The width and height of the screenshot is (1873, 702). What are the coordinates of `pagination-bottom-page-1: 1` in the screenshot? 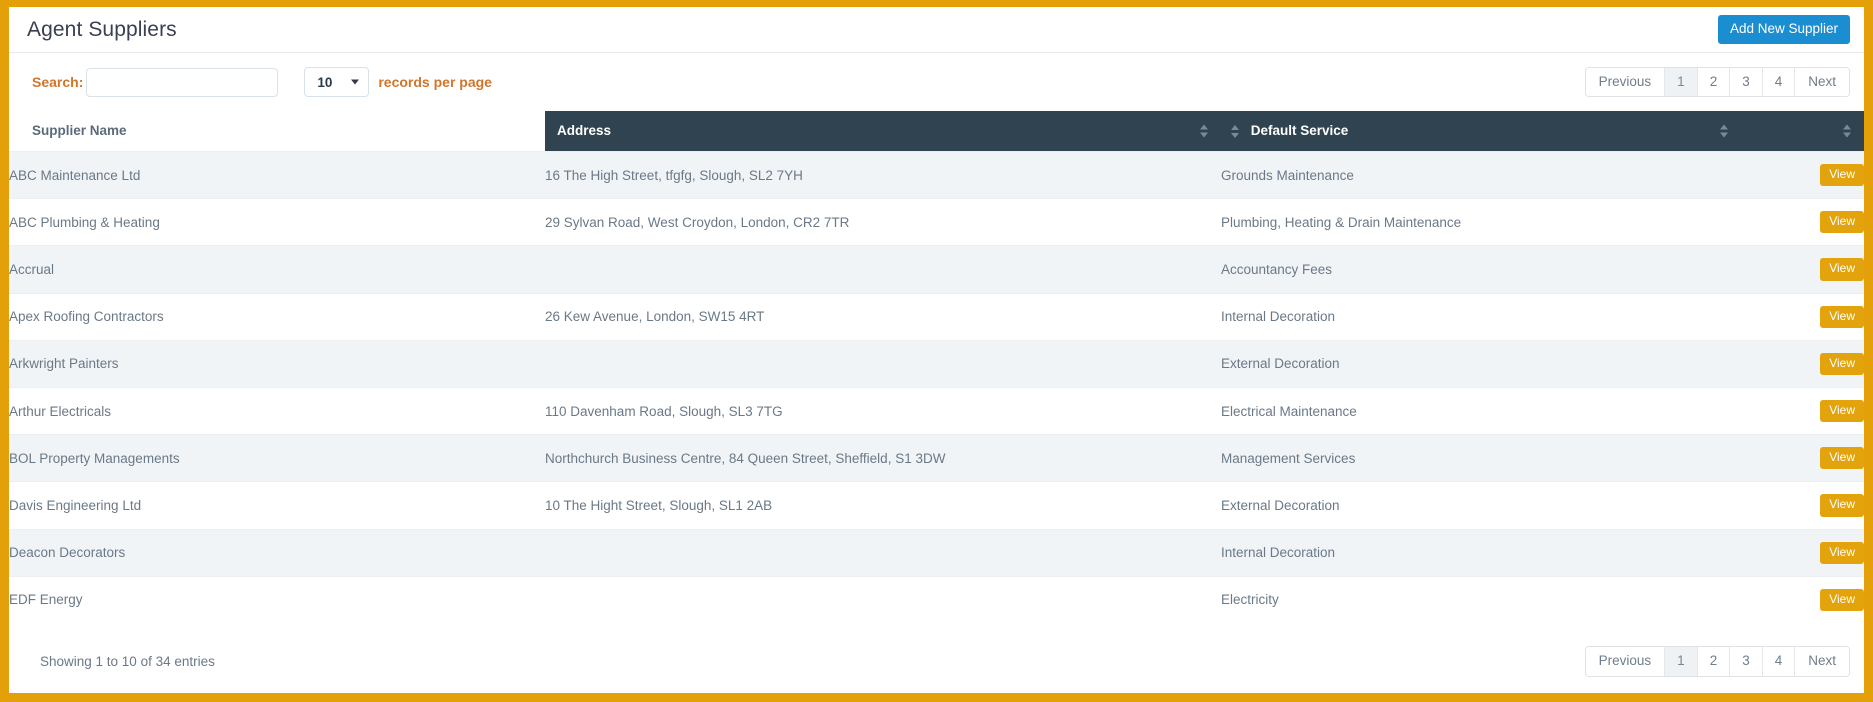 It's located at (1681, 661).